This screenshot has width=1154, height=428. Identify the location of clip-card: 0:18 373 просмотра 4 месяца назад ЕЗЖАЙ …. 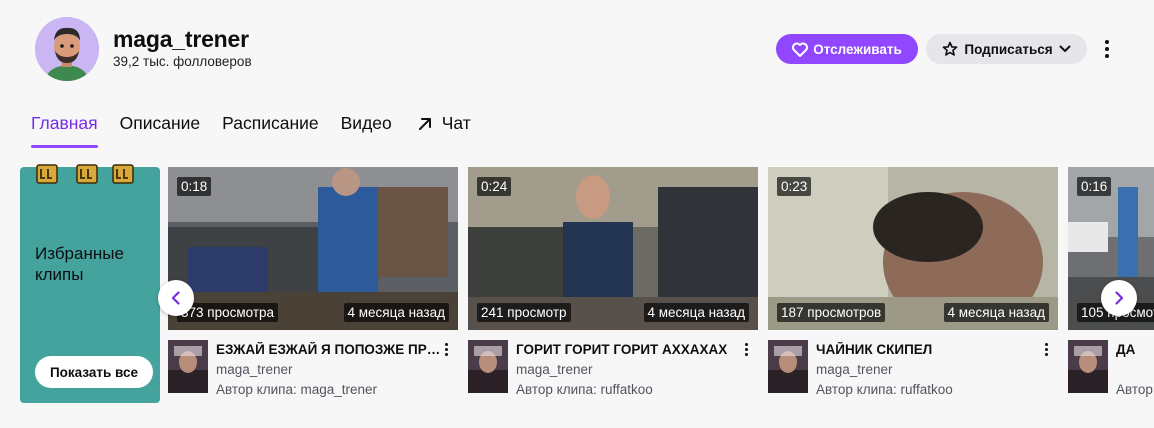
(313, 282).